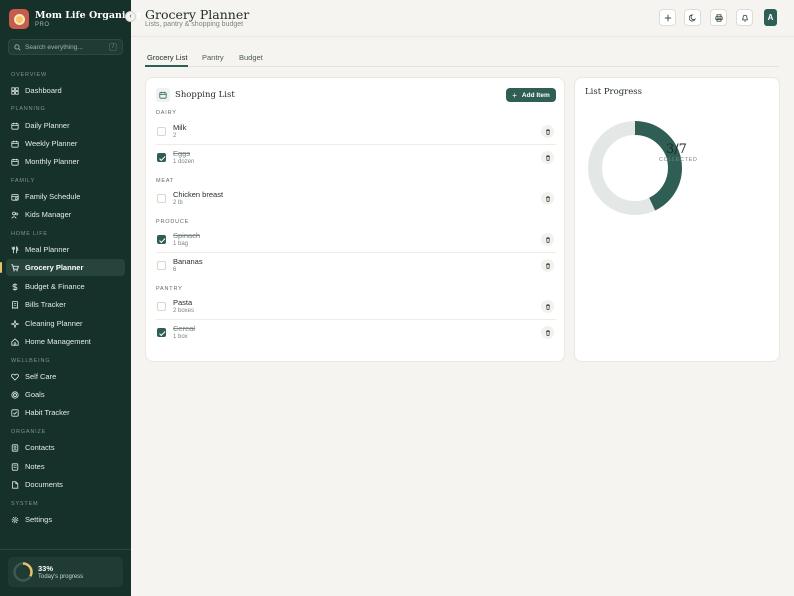 The height and width of the screenshot is (596, 794). I want to click on search-input: Search everything... /, so click(65, 47).